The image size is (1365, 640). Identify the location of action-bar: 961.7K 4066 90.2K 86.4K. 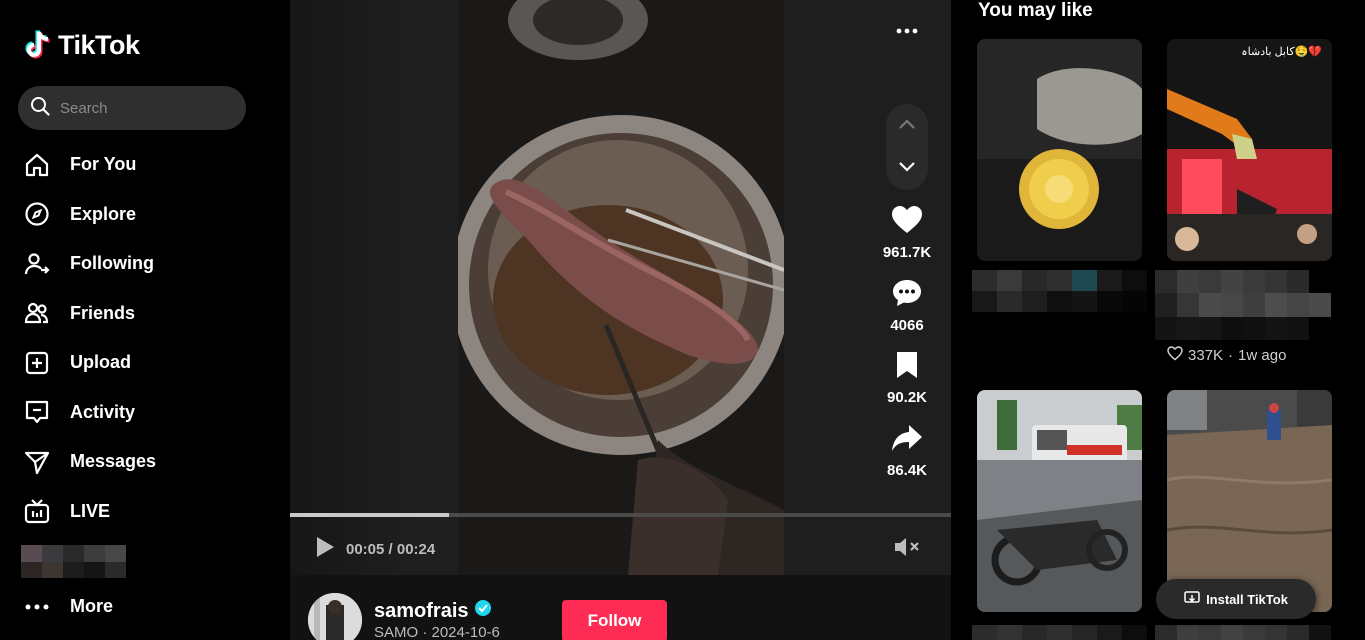
(907, 350).